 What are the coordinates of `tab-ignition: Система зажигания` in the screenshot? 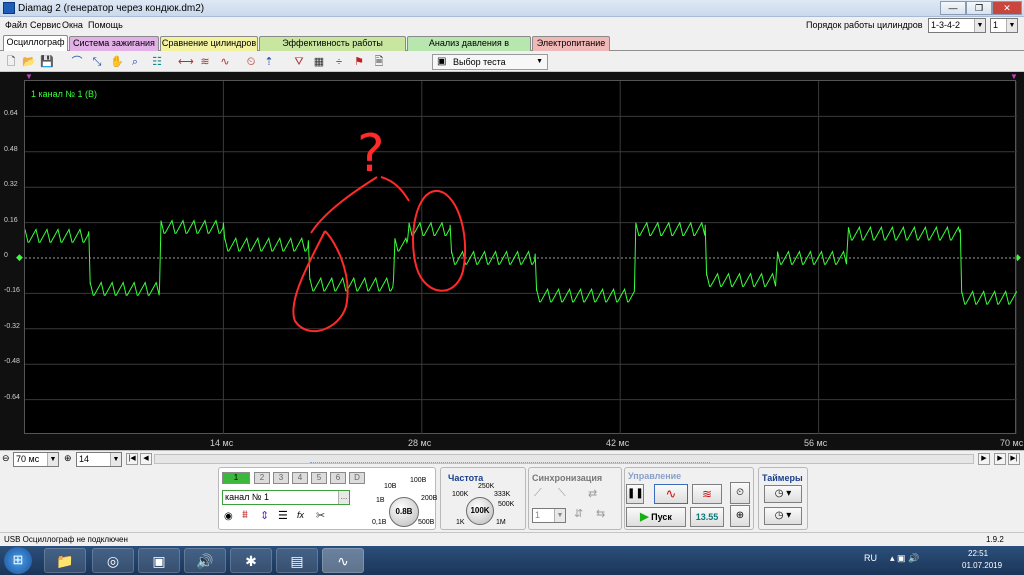 It's located at (114, 43).